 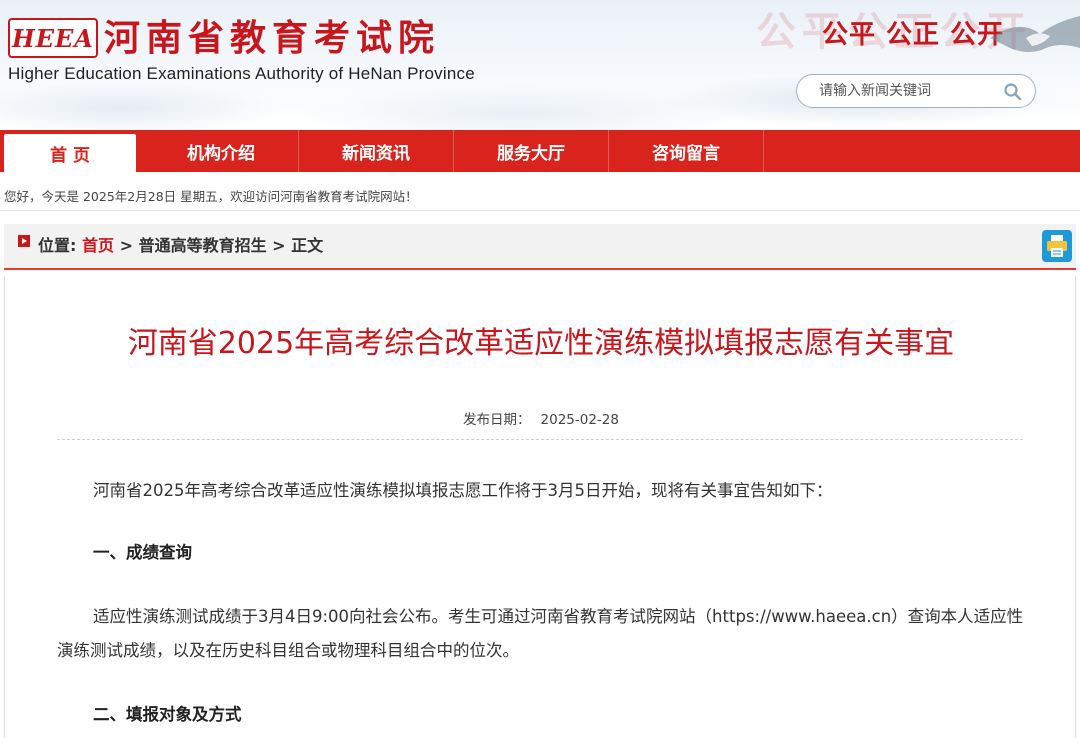 I want to click on nav-item-services: 服务大厅, so click(x=531, y=151).